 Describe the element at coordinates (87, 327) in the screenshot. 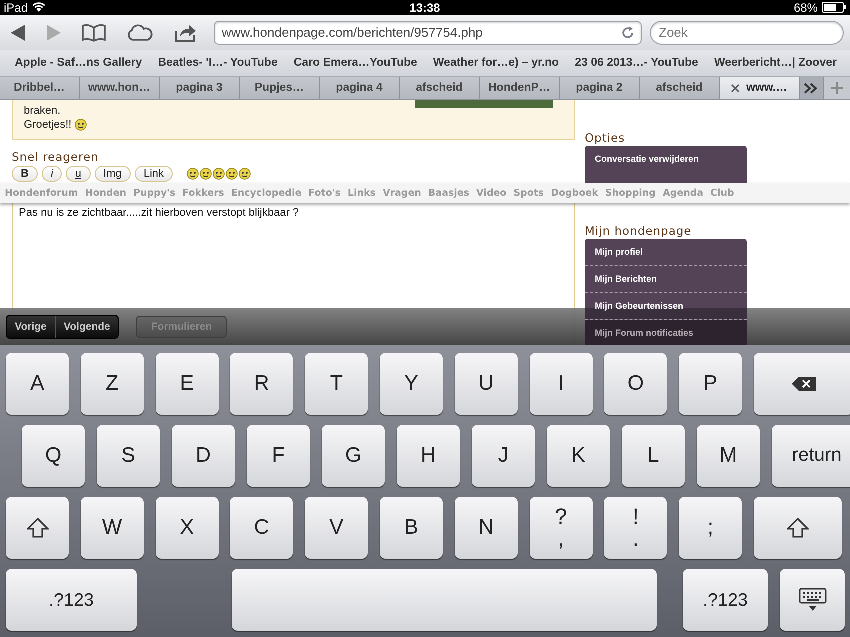

I see `form-button: Volgende` at that location.